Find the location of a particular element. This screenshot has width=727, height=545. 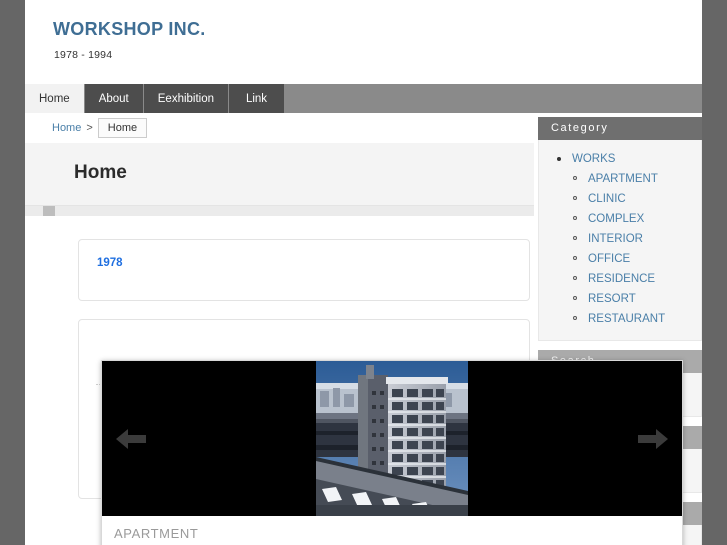

apartment-building-photo is located at coordinates (392, 438).